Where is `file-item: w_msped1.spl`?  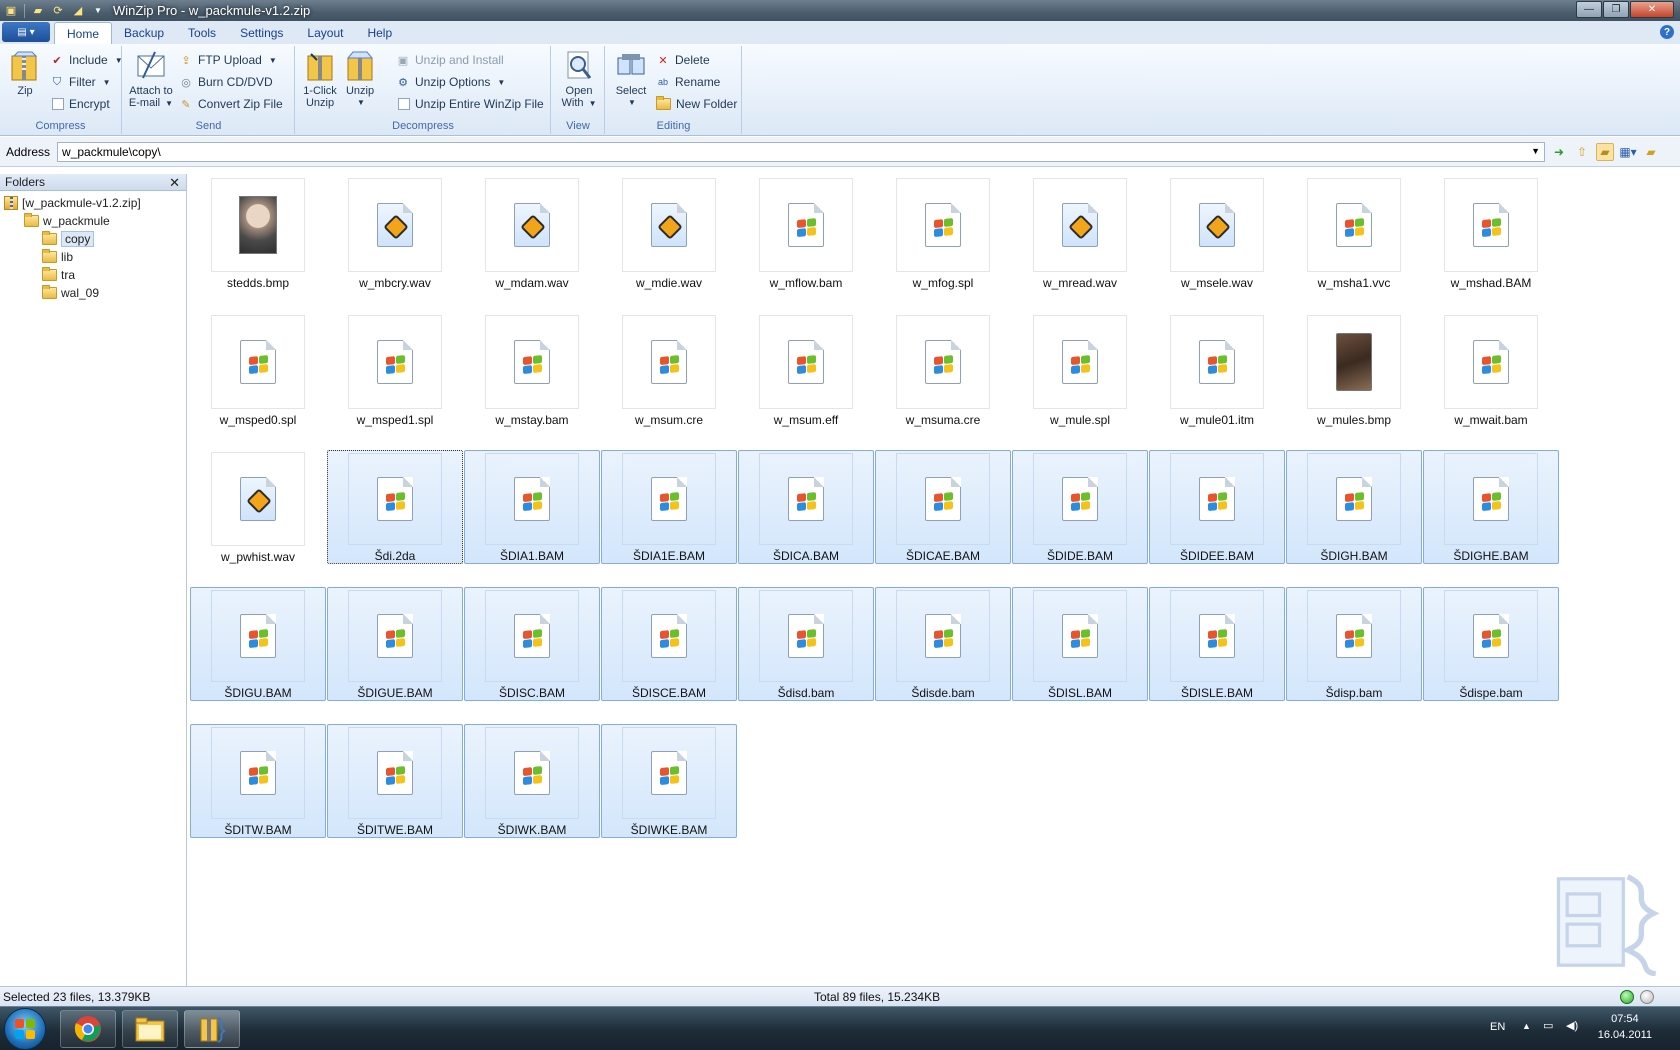 file-item: w_msped1.spl is located at coordinates (395, 370).